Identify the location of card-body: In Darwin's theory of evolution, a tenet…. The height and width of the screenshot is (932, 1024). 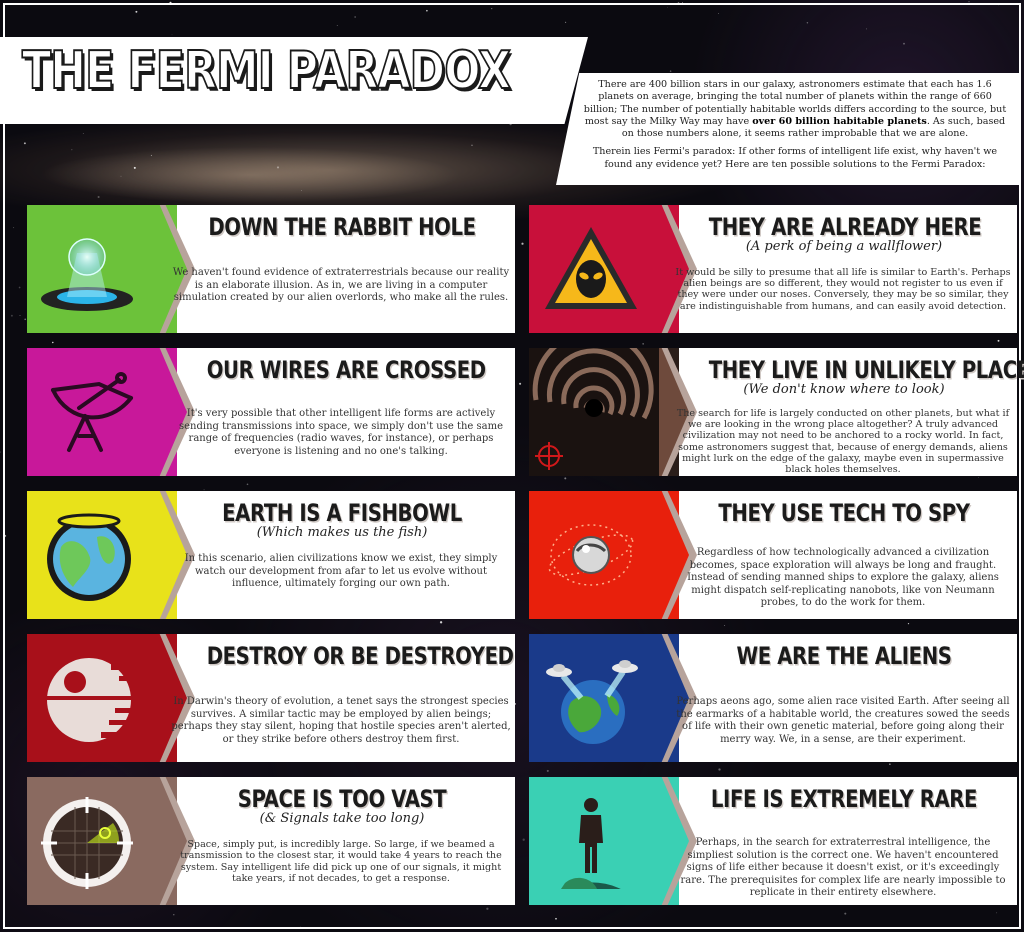
(341, 720).